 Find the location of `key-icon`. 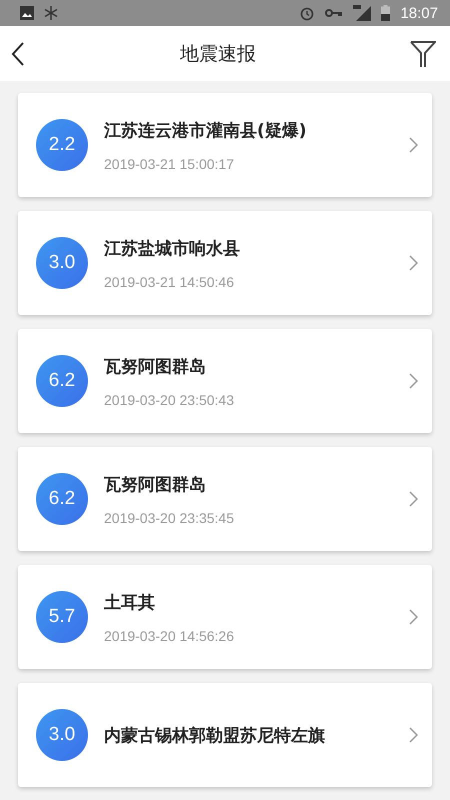

key-icon is located at coordinates (334, 13).